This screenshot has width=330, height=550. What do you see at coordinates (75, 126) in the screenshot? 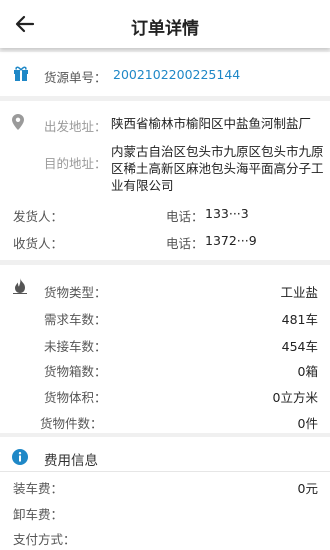
I see `from-address-label: 出发地址：` at bounding box center [75, 126].